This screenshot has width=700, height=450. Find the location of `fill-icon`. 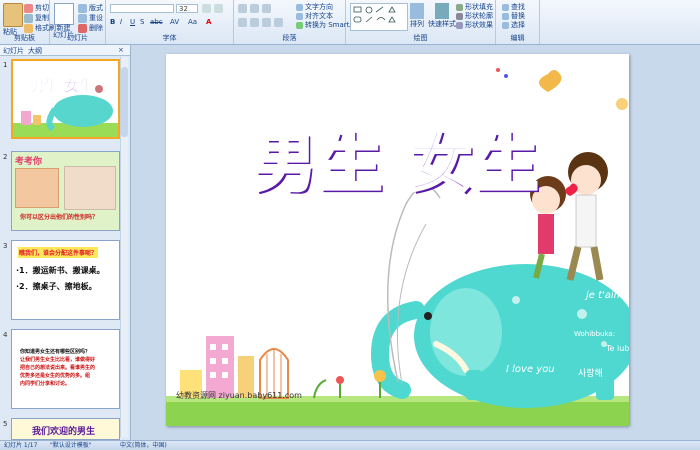

fill-icon is located at coordinates (459, 7).